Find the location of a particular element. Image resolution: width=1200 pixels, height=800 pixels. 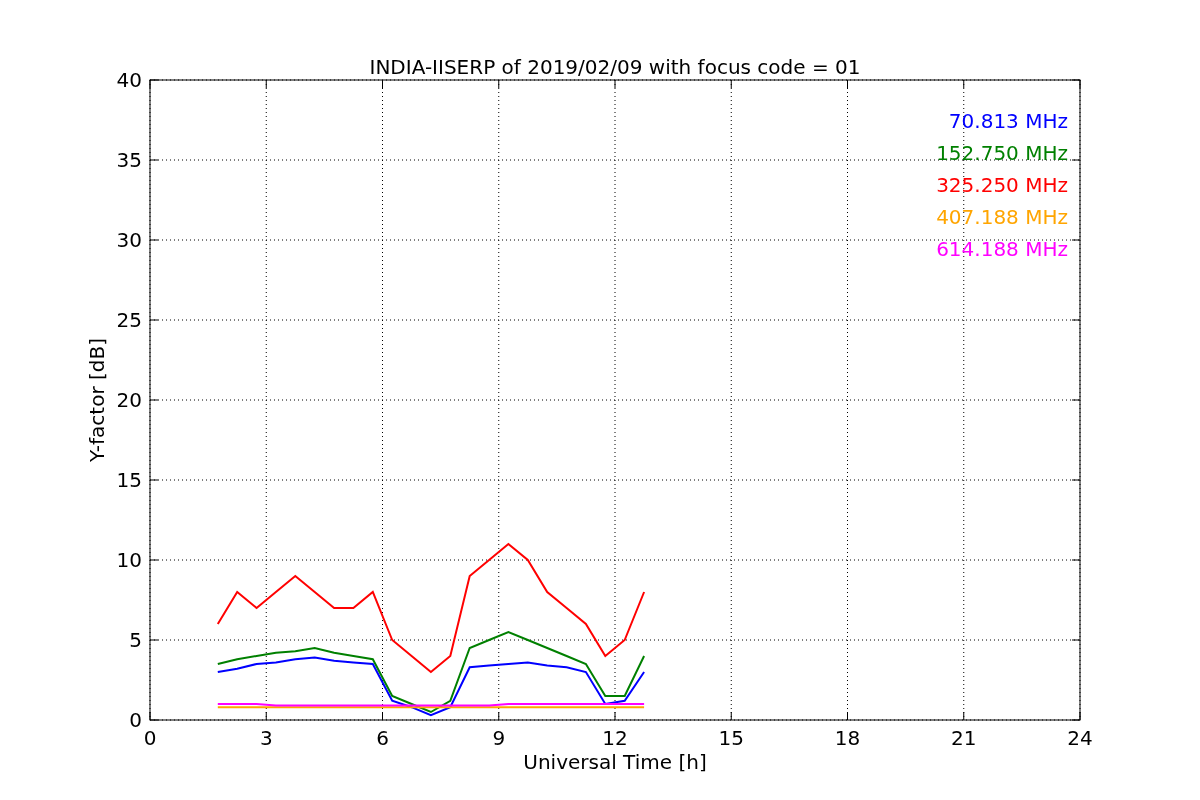

tick-label: 25 is located at coordinates (129, 320).